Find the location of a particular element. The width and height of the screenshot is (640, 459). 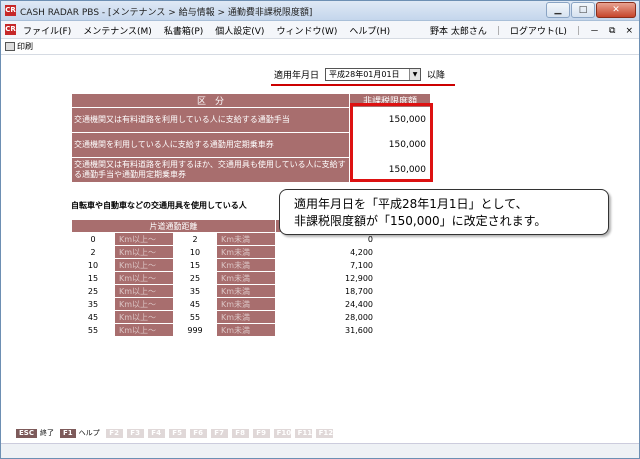

table-row: 45 Km以上～ 55 Km未満 28,000 is located at coordinates (224, 317).